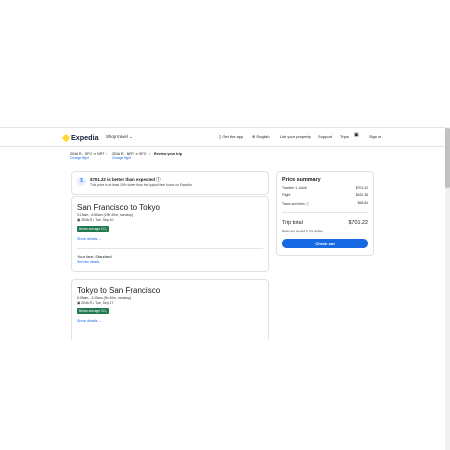  I want to click on trip-total-label: Trip total, so click(292, 223).